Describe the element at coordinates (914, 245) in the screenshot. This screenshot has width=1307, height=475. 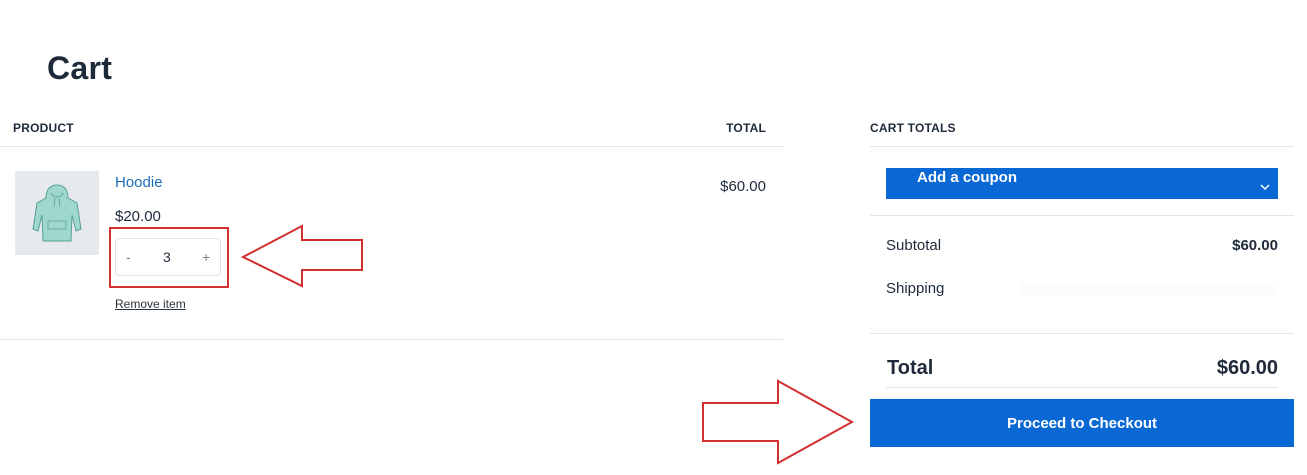
I see `subtotal-label: Subtotal` at that location.